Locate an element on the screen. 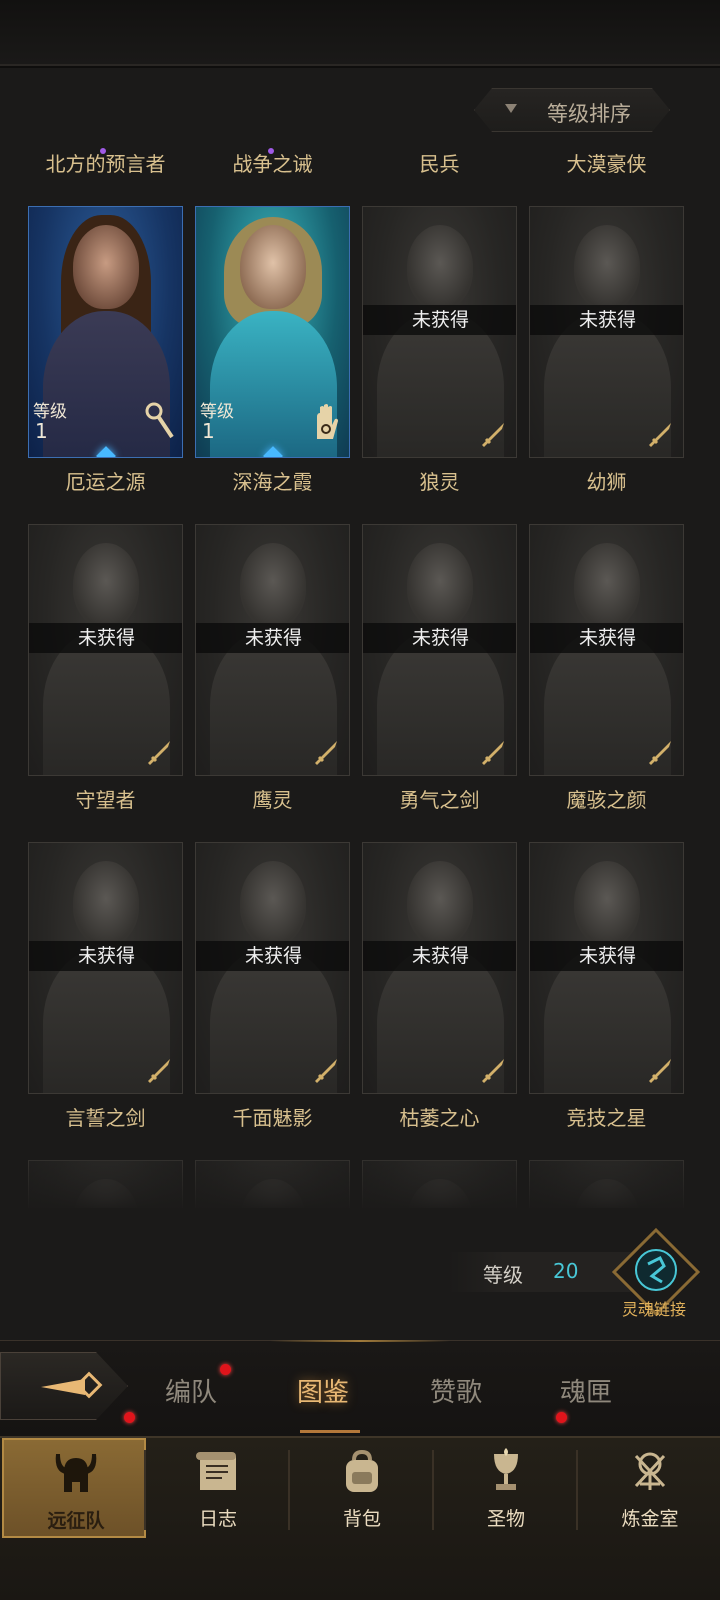 The height and width of the screenshot is (1600, 720). top-banner is located at coordinates (360, 34).